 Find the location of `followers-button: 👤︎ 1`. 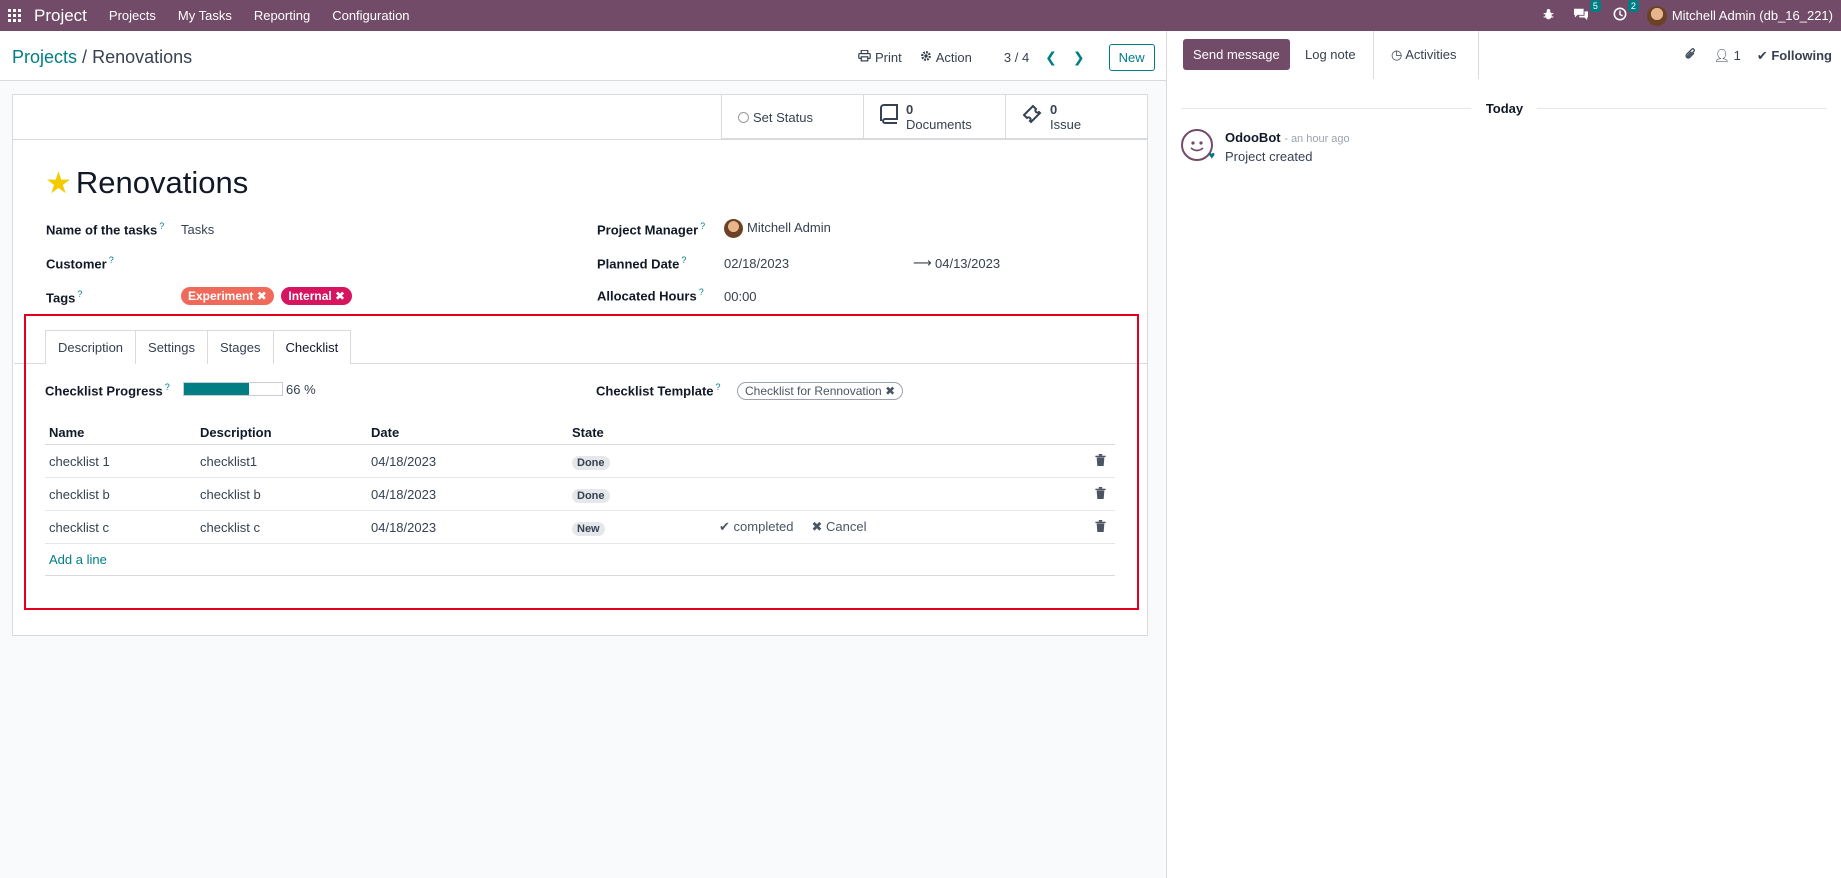

followers-button: 👤︎ 1 is located at coordinates (1726, 56).